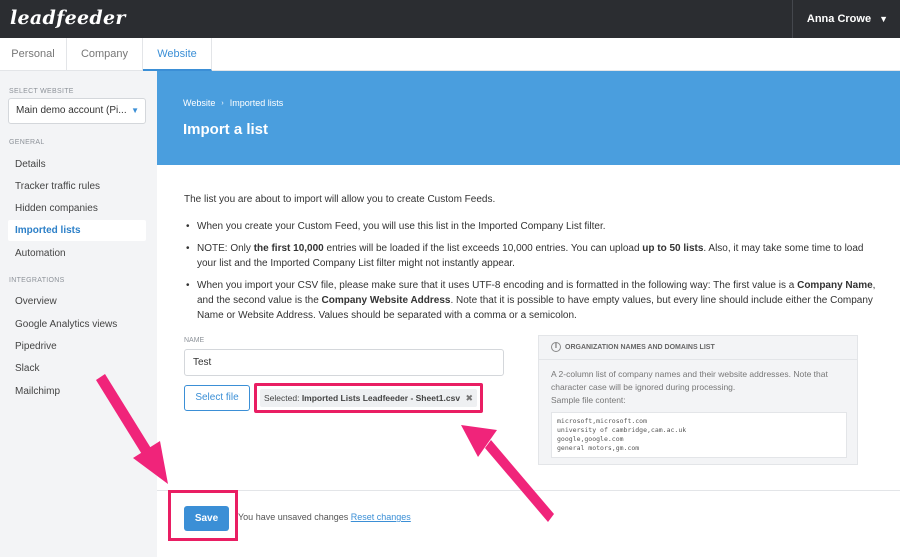 This screenshot has width=900, height=557. Describe the element at coordinates (556, 347) in the screenshot. I see `info-icon: i` at that location.